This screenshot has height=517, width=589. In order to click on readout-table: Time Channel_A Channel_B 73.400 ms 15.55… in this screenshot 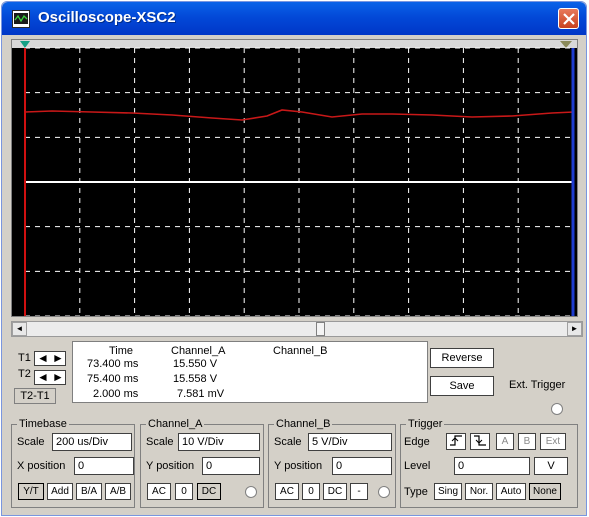, I will do `click(250, 372)`.